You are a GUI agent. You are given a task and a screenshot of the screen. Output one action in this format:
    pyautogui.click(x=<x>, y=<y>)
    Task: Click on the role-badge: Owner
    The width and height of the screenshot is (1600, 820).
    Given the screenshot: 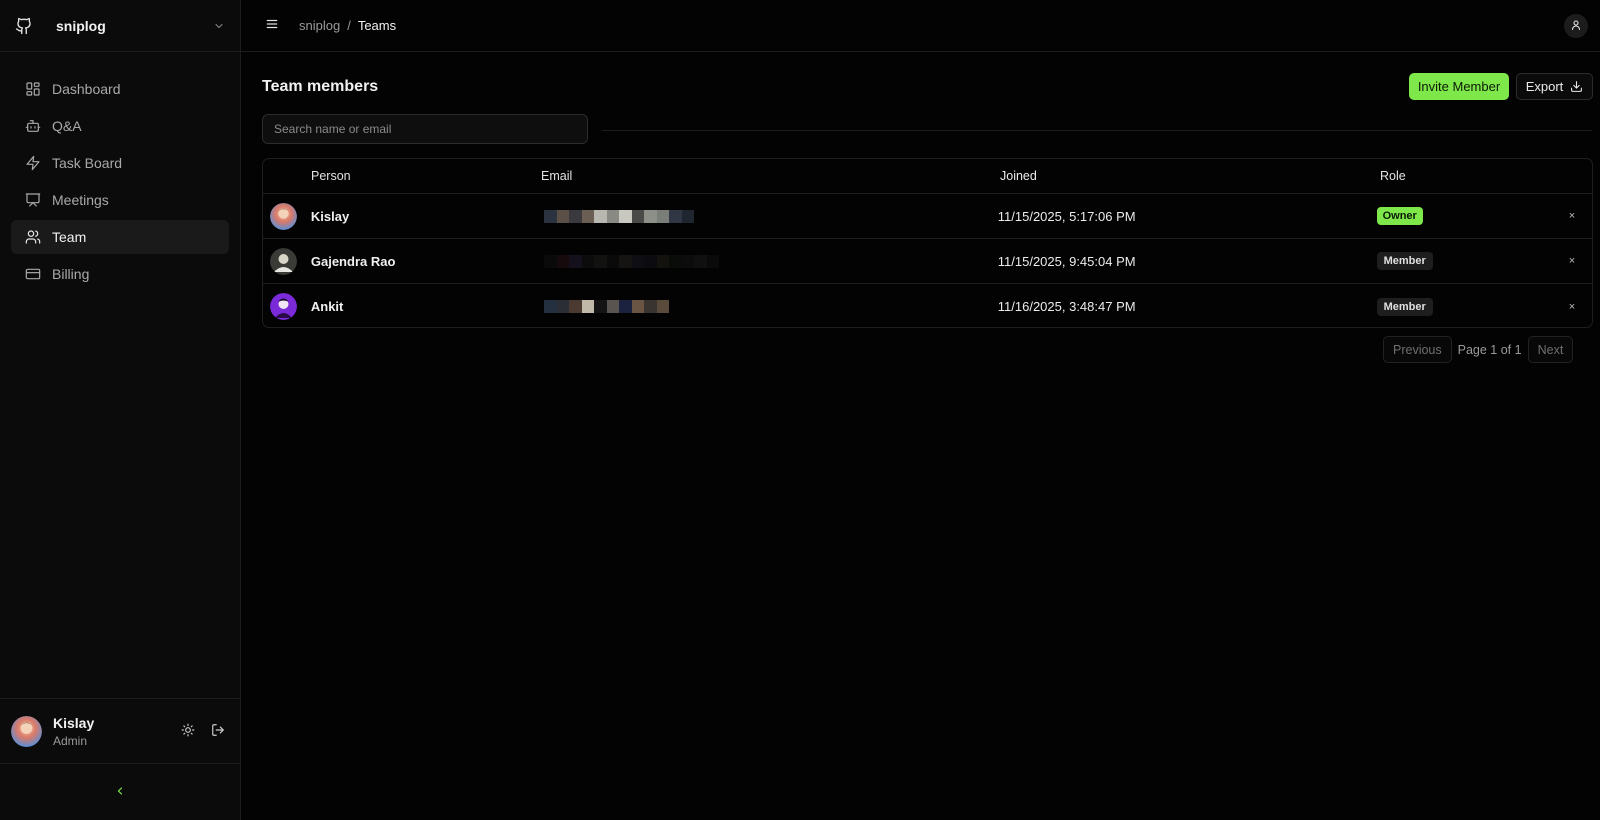 What is the action you would take?
    pyautogui.click(x=1399, y=216)
    